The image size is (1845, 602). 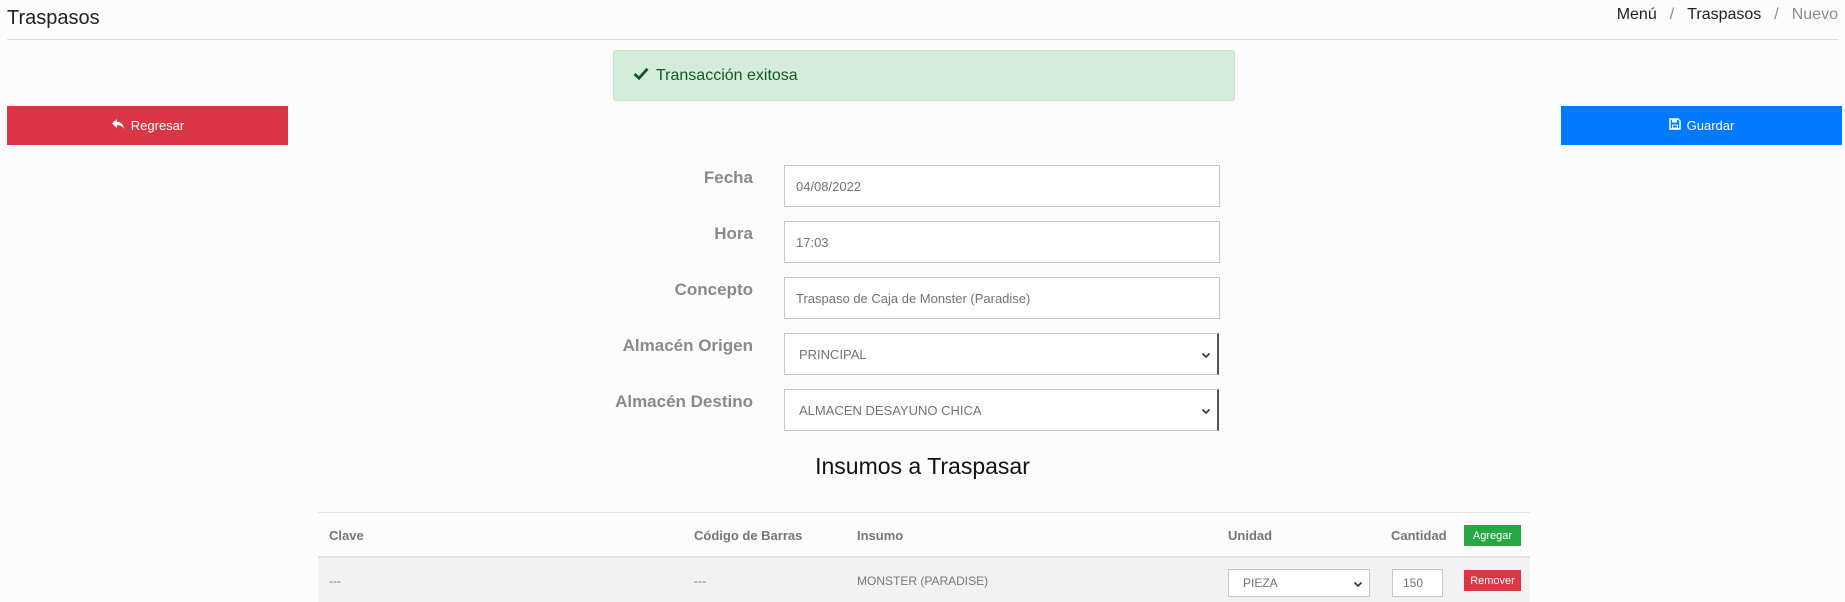 What do you see at coordinates (1001, 410) in the screenshot?
I see `almacen-destino-select: ALMACEN DESAYUNO CHICA` at bounding box center [1001, 410].